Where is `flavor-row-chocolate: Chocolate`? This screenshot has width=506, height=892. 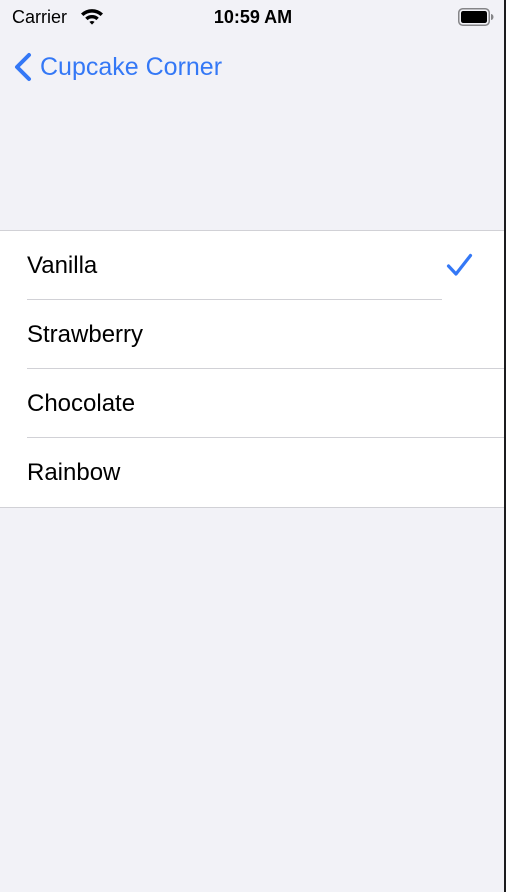
flavor-row-chocolate: Chocolate is located at coordinates (253, 403).